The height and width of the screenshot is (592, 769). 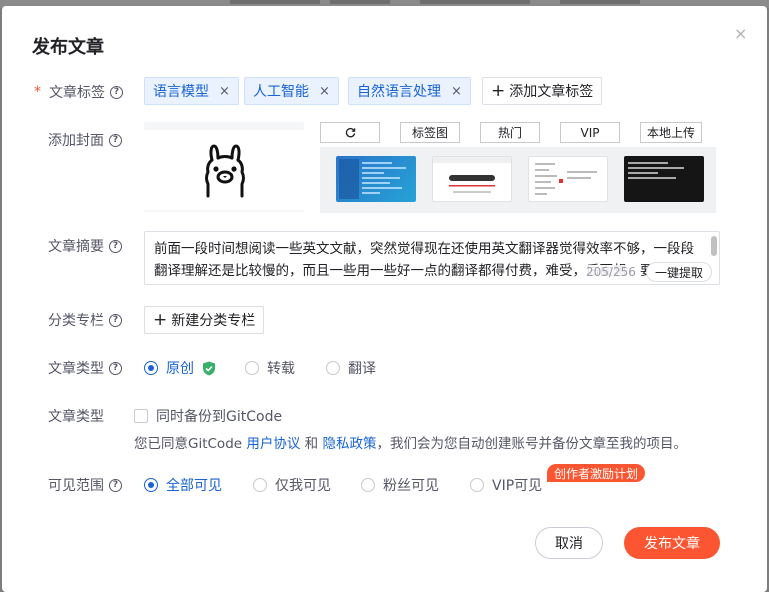 I want to click on agreement-prefix: 您已同意GitCode, so click(x=190, y=444).